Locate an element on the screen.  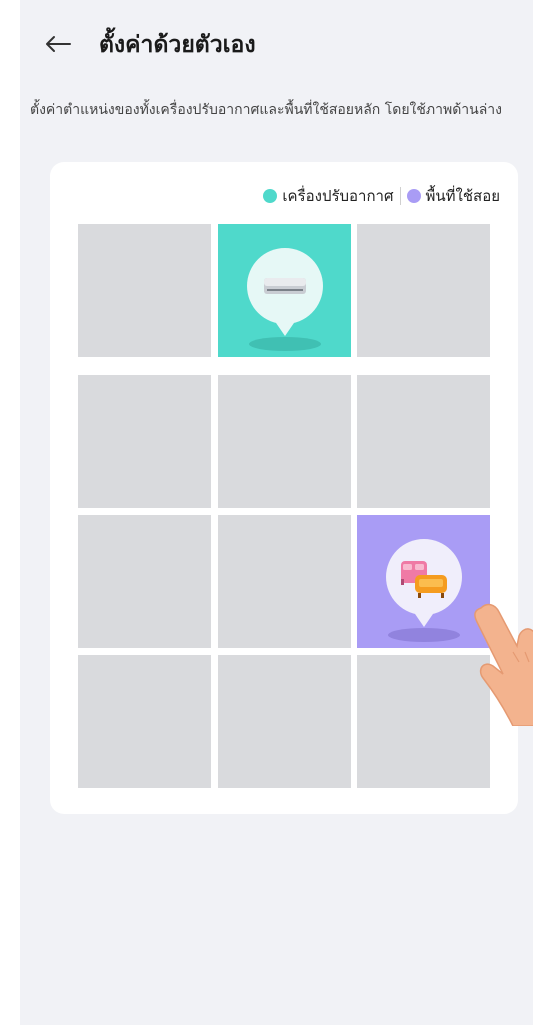
back-button is located at coordinates (58, 44).